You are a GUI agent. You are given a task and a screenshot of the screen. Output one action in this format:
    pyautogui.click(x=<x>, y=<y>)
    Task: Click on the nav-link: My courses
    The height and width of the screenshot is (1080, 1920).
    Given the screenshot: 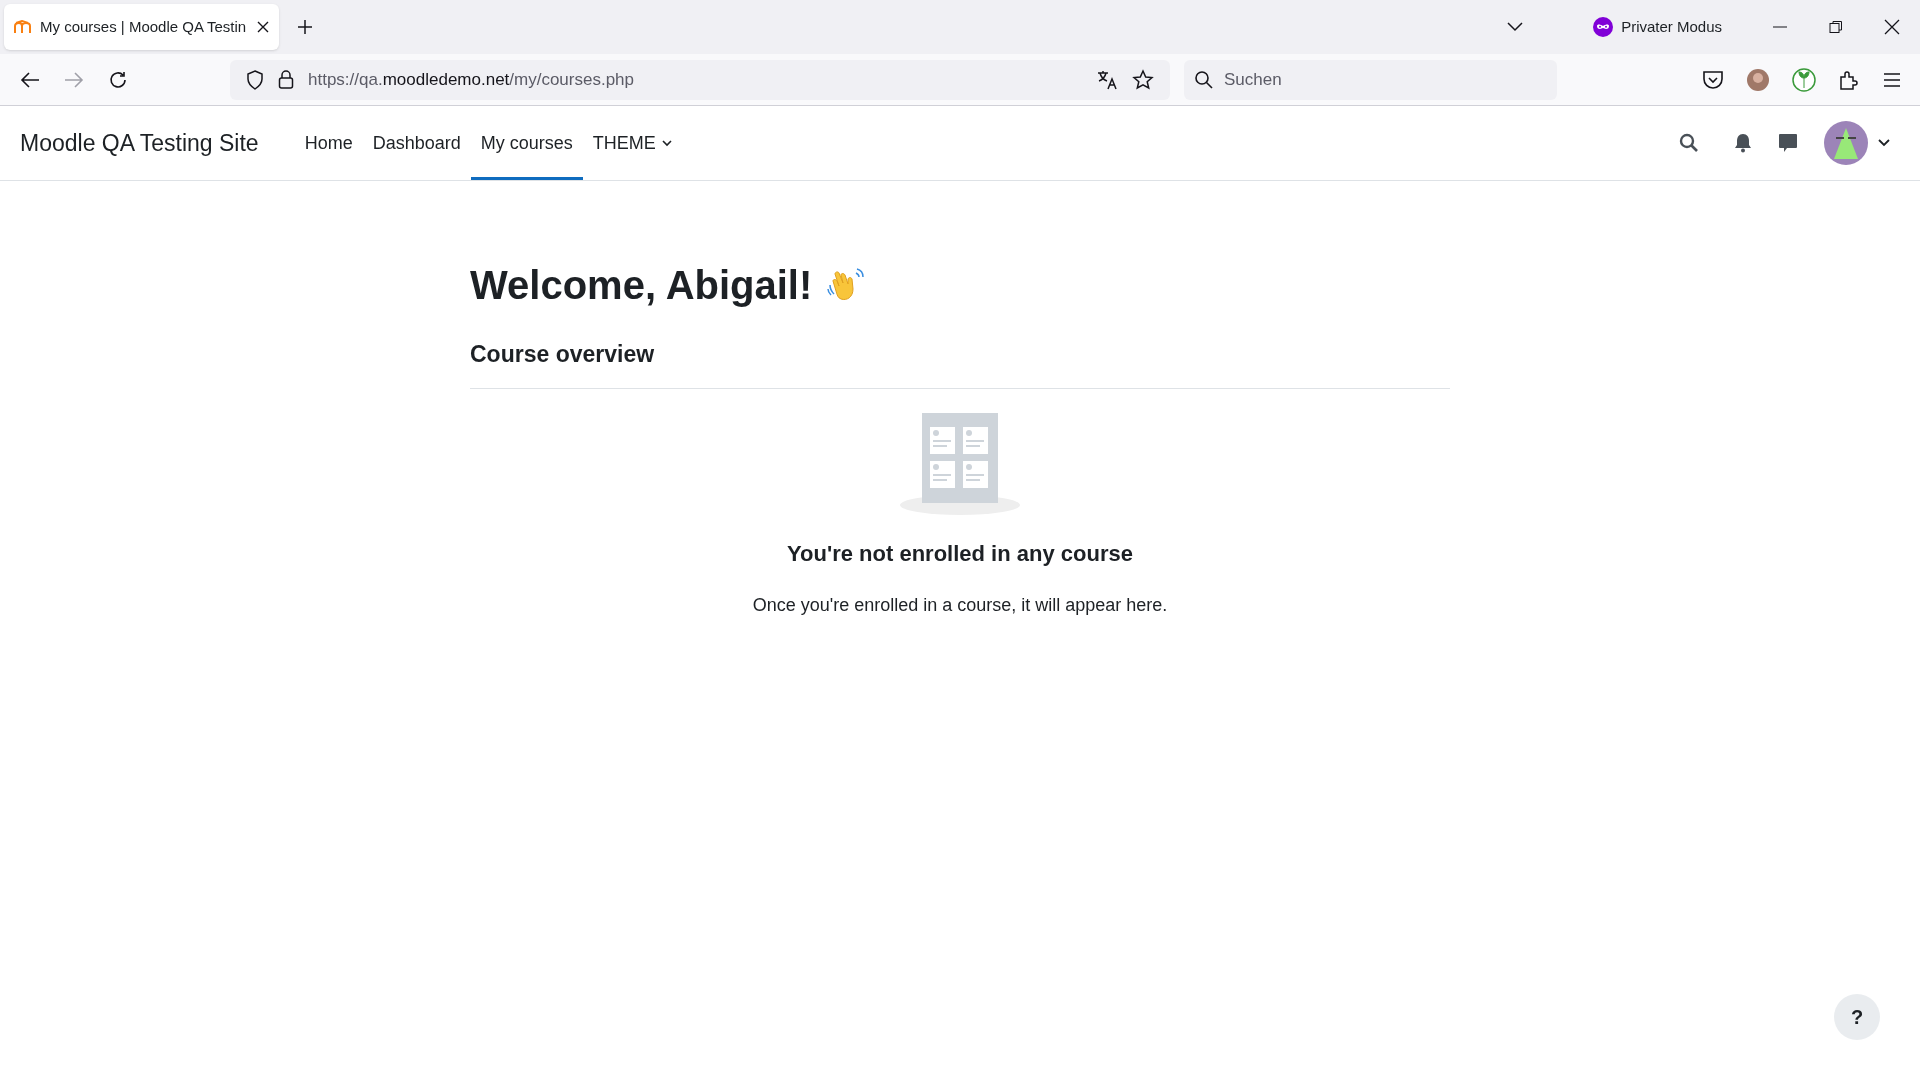 What is the action you would take?
    pyautogui.click(x=526, y=143)
    